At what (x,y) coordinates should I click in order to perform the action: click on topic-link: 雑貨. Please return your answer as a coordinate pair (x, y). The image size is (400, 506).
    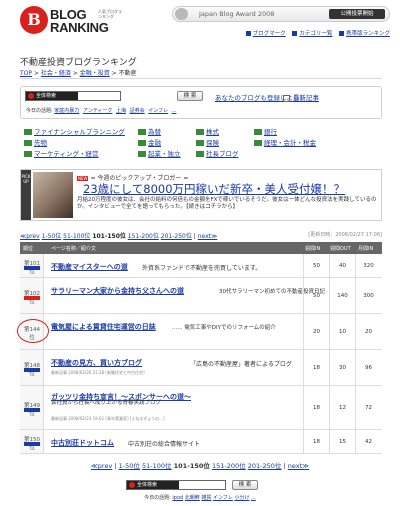
    Looking at the image, I should click on (206, 498).